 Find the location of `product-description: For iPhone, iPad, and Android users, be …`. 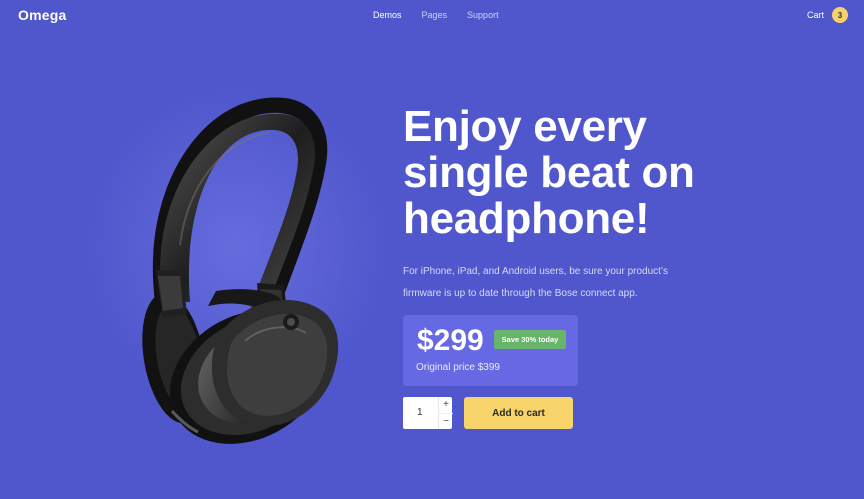

product-description: For iPhone, iPad, and Android users, be … is located at coordinates (568, 283).